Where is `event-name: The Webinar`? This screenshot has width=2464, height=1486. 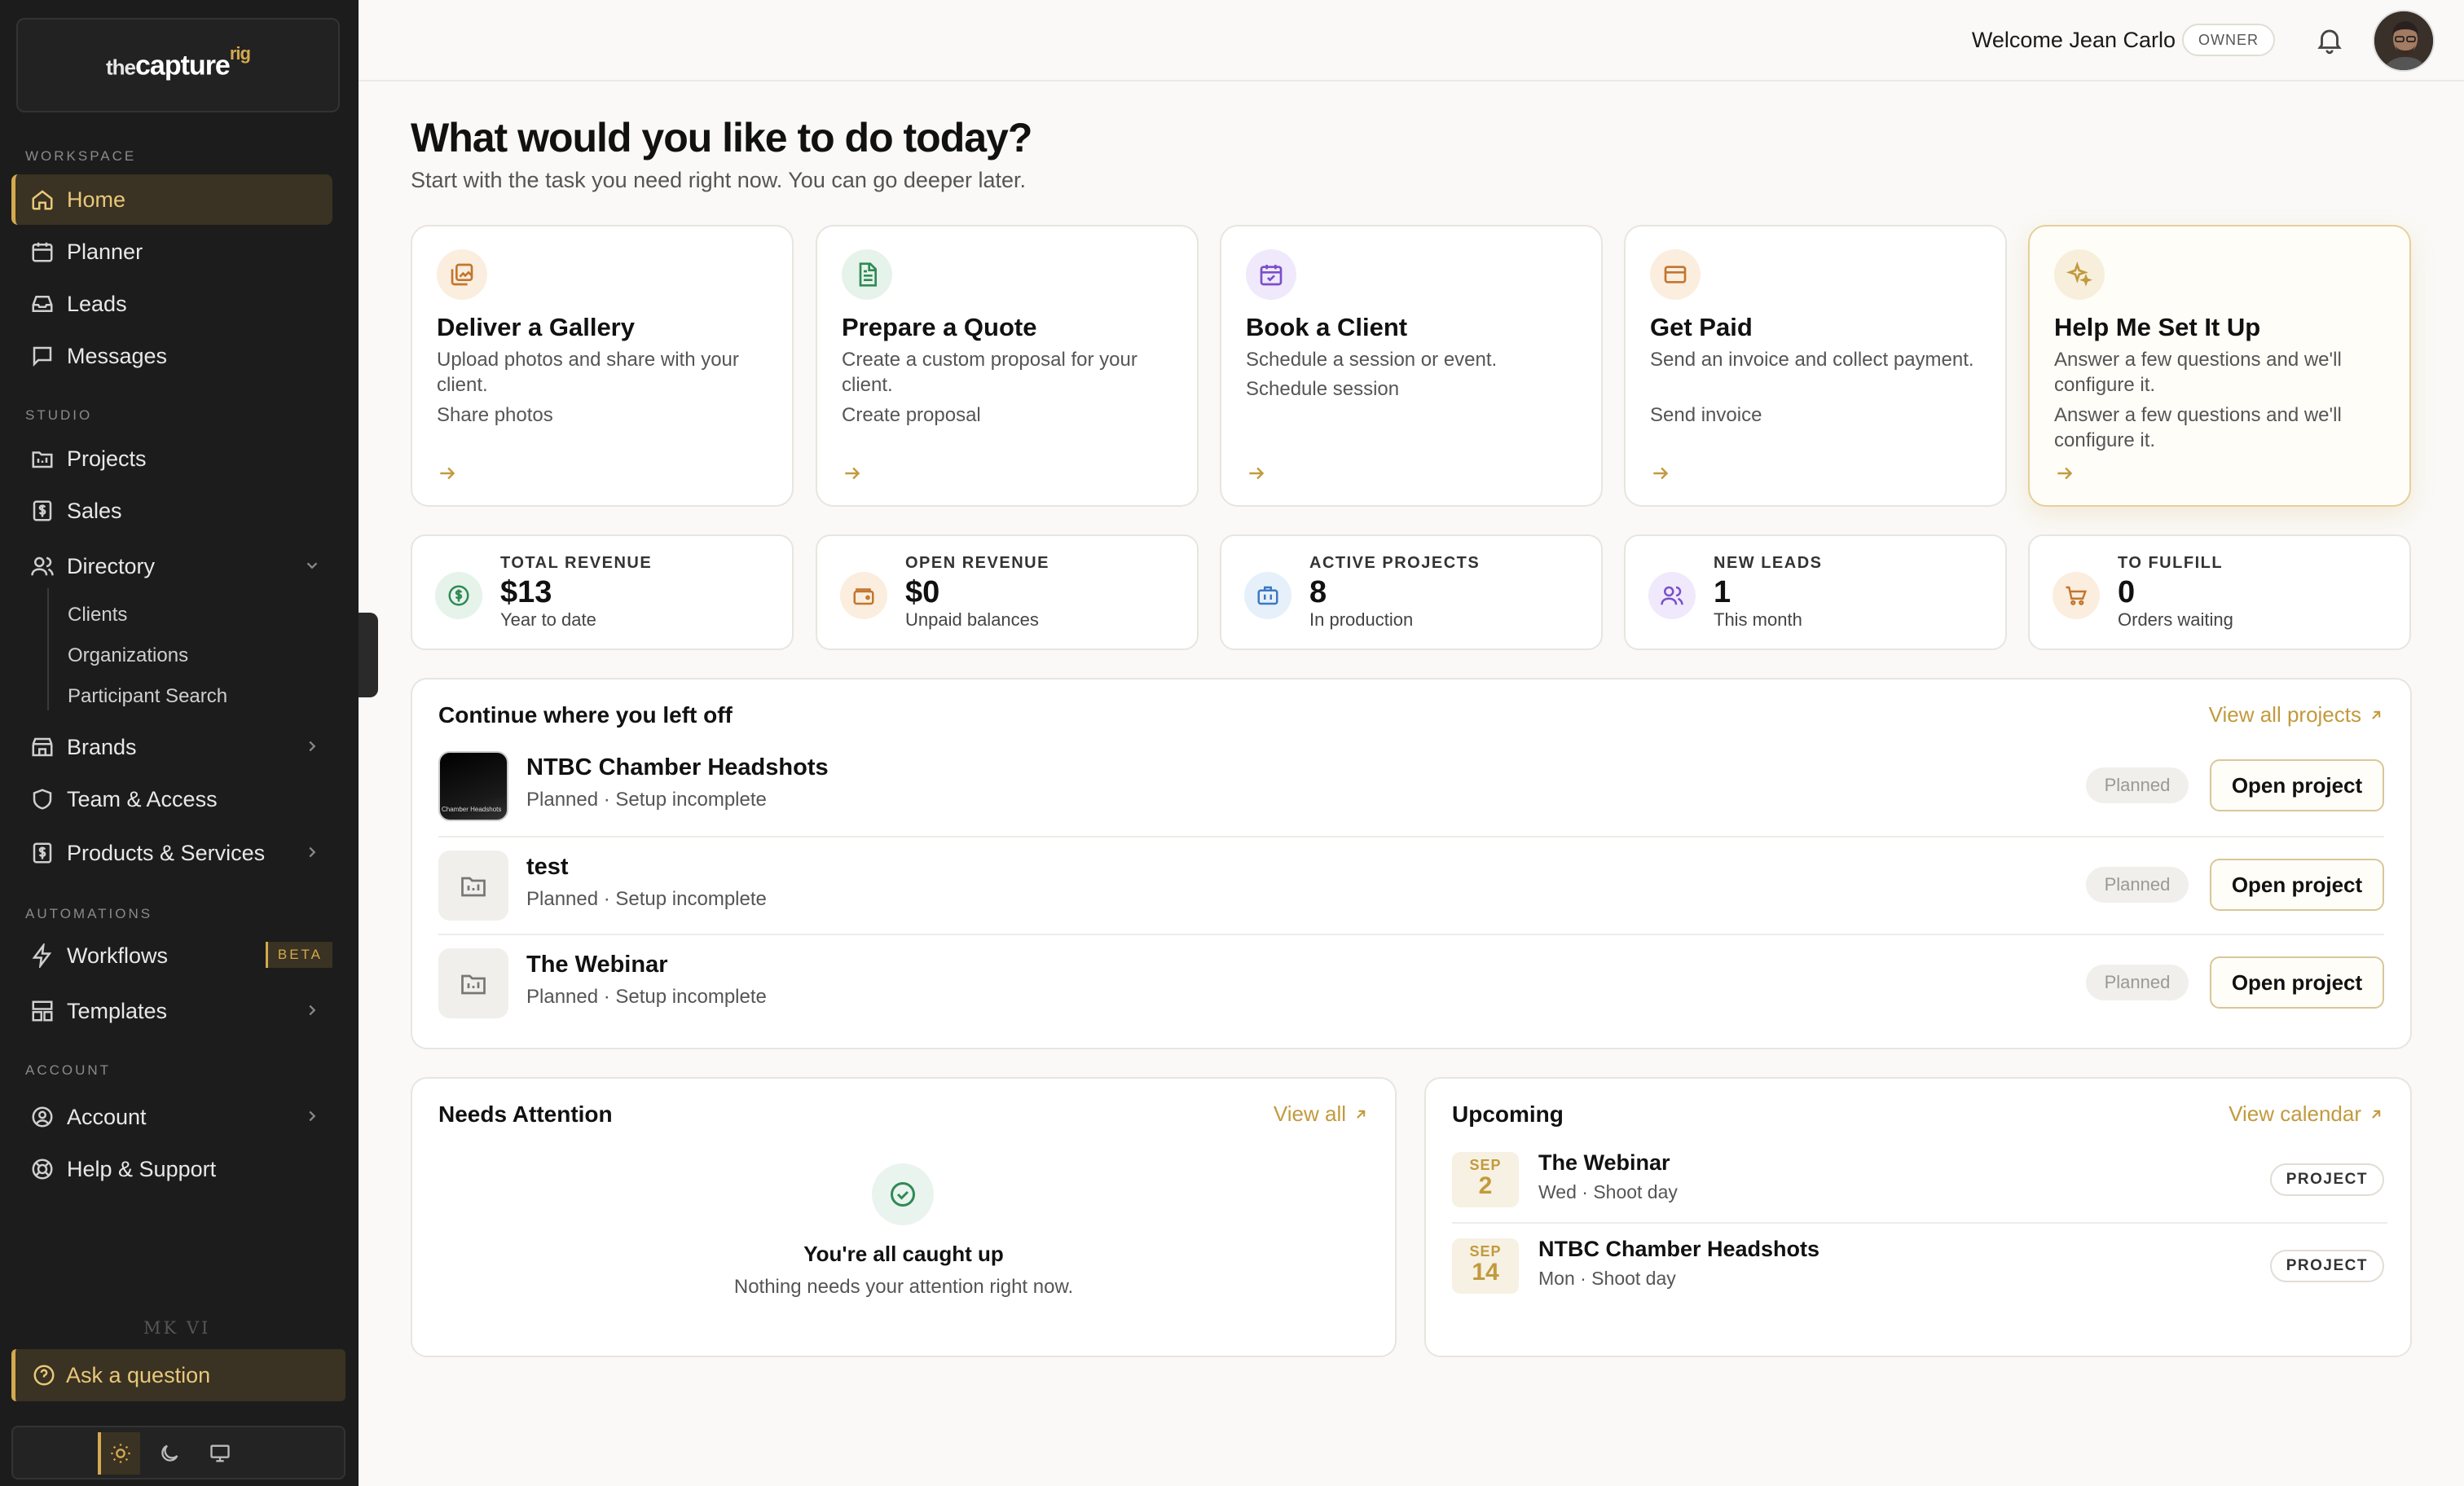 event-name: The Webinar is located at coordinates (1604, 1162).